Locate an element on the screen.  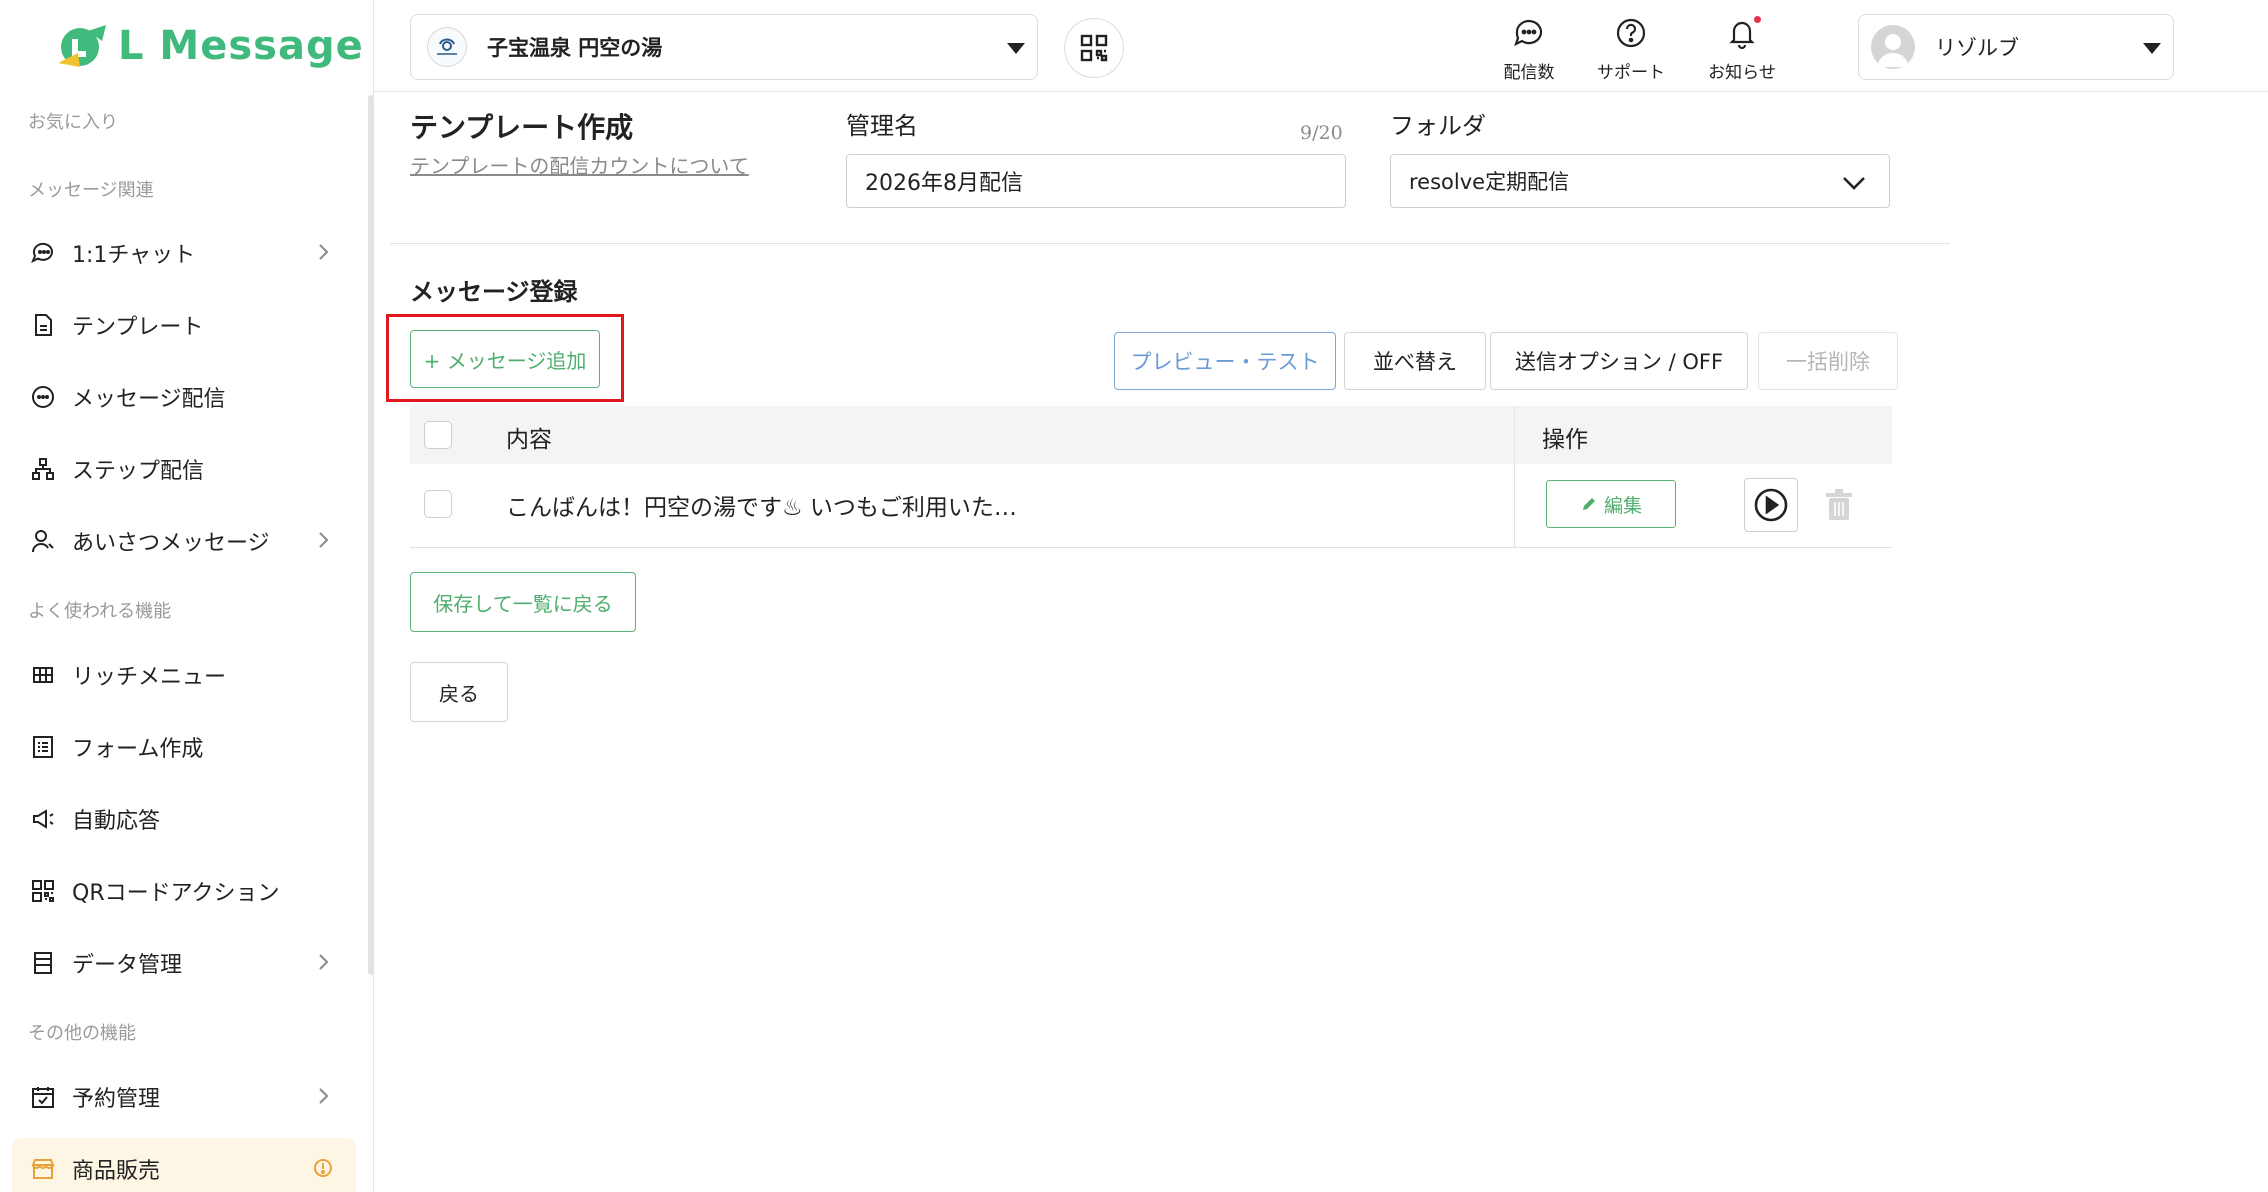
sidebar-item-shop: 商品販売 is located at coordinates (184, 1165).